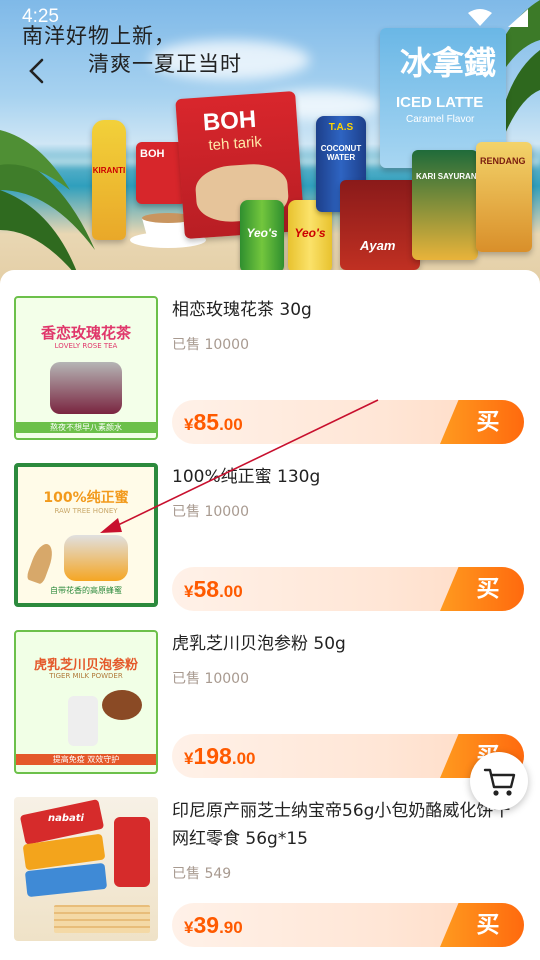 The width and height of the screenshot is (540, 960). What do you see at coordinates (480, 17) in the screenshot?
I see `wifi-icon` at bounding box center [480, 17].